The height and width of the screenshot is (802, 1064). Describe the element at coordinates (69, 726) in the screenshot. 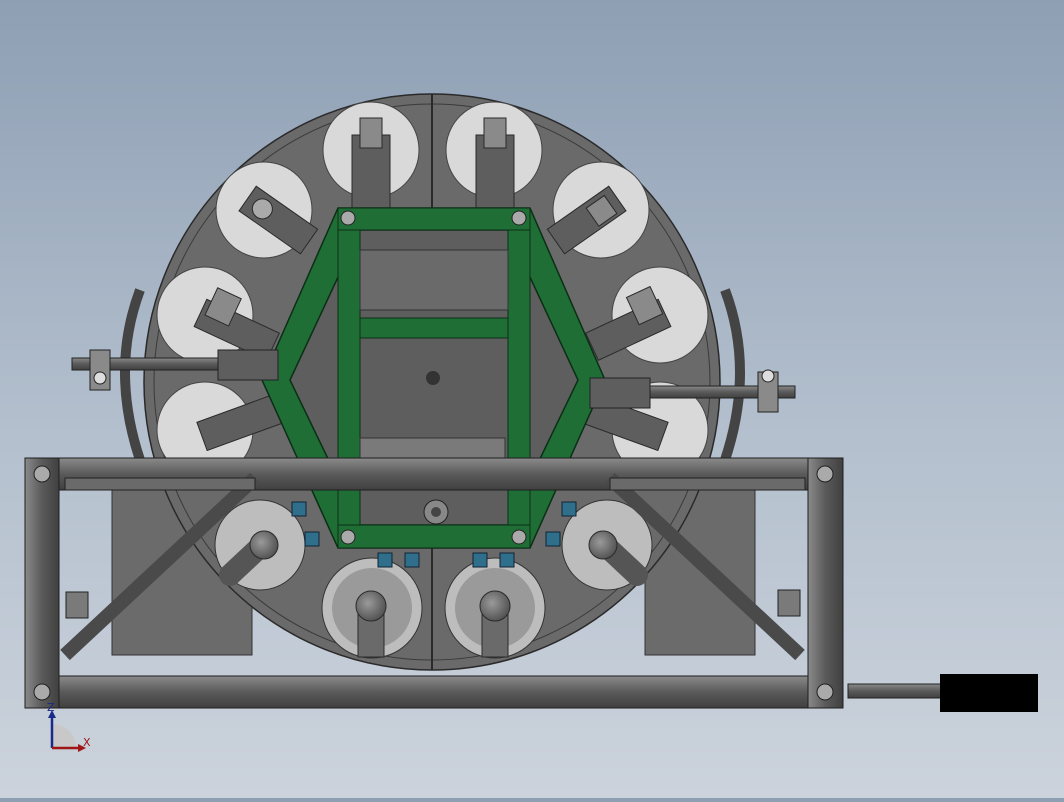

I see `xyz-axis-triad-icon: Z X` at that location.